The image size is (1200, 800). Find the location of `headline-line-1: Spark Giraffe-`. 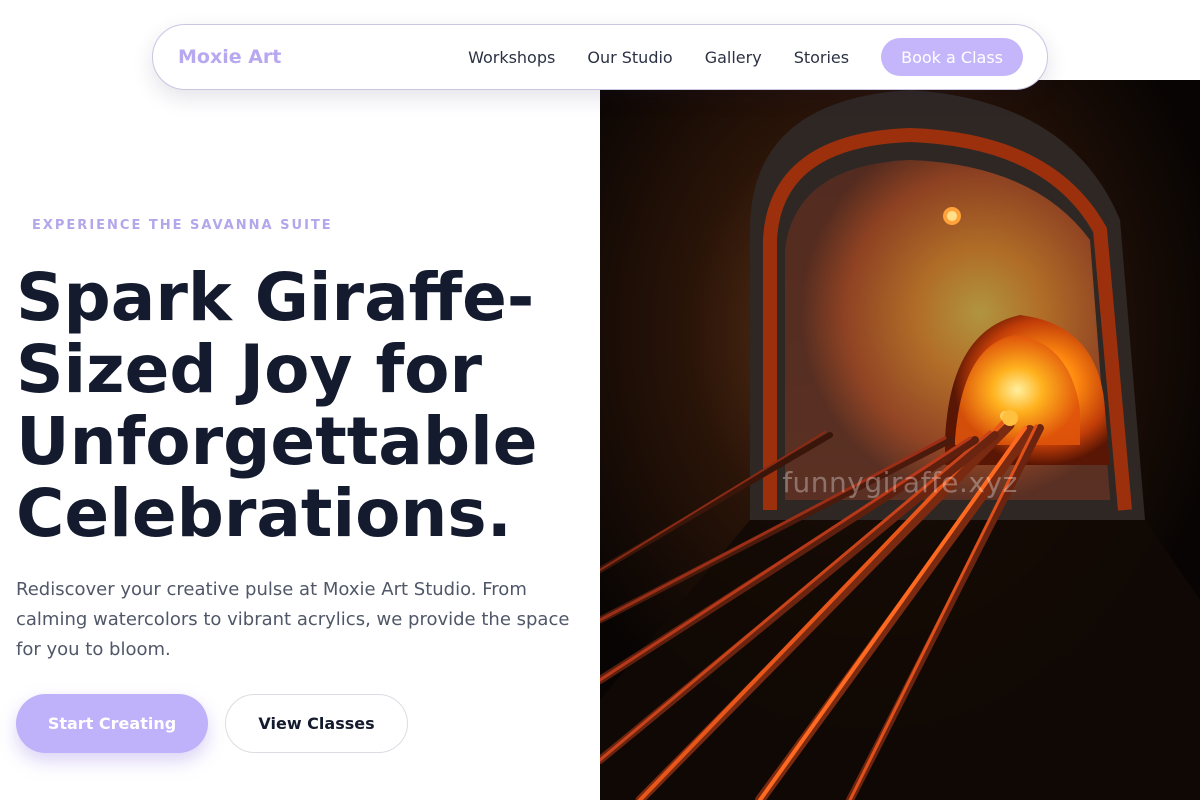

headline-line-1: Spark Giraffe- is located at coordinates (275, 297).